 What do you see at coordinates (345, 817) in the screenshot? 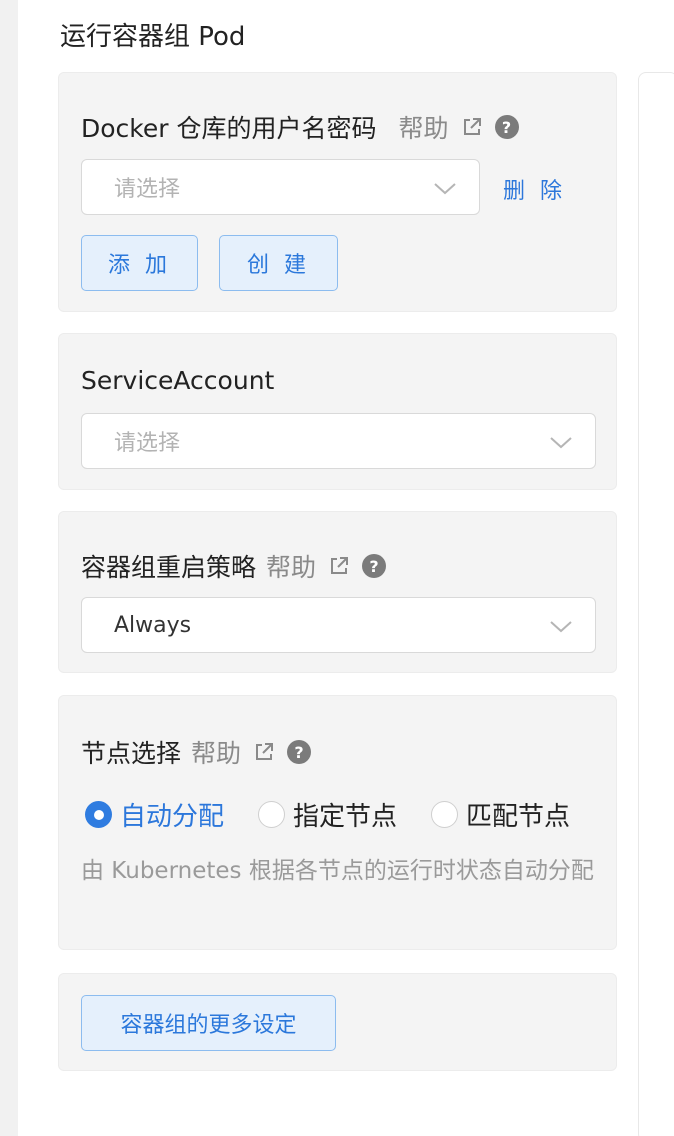
I see `radio-specify-node-label: 指定节点` at bounding box center [345, 817].